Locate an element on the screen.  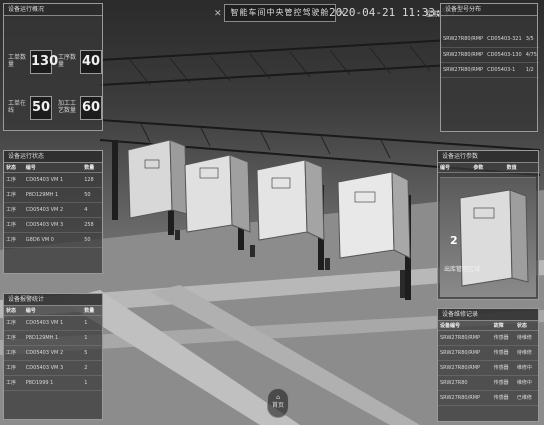
device-param-header: 编号 参数 数值 is located at coordinates (488, 168).